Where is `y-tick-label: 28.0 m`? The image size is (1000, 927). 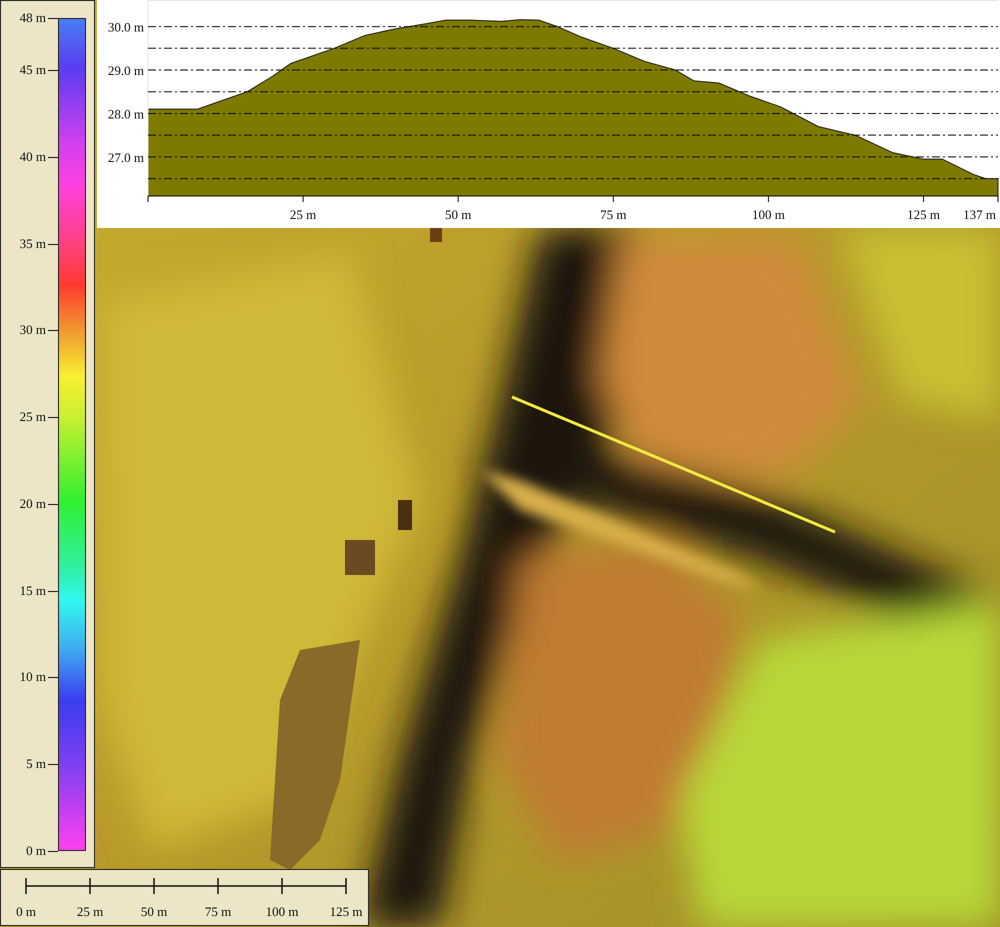
y-tick-label: 28.0 m is located at coordinates (126, 114).